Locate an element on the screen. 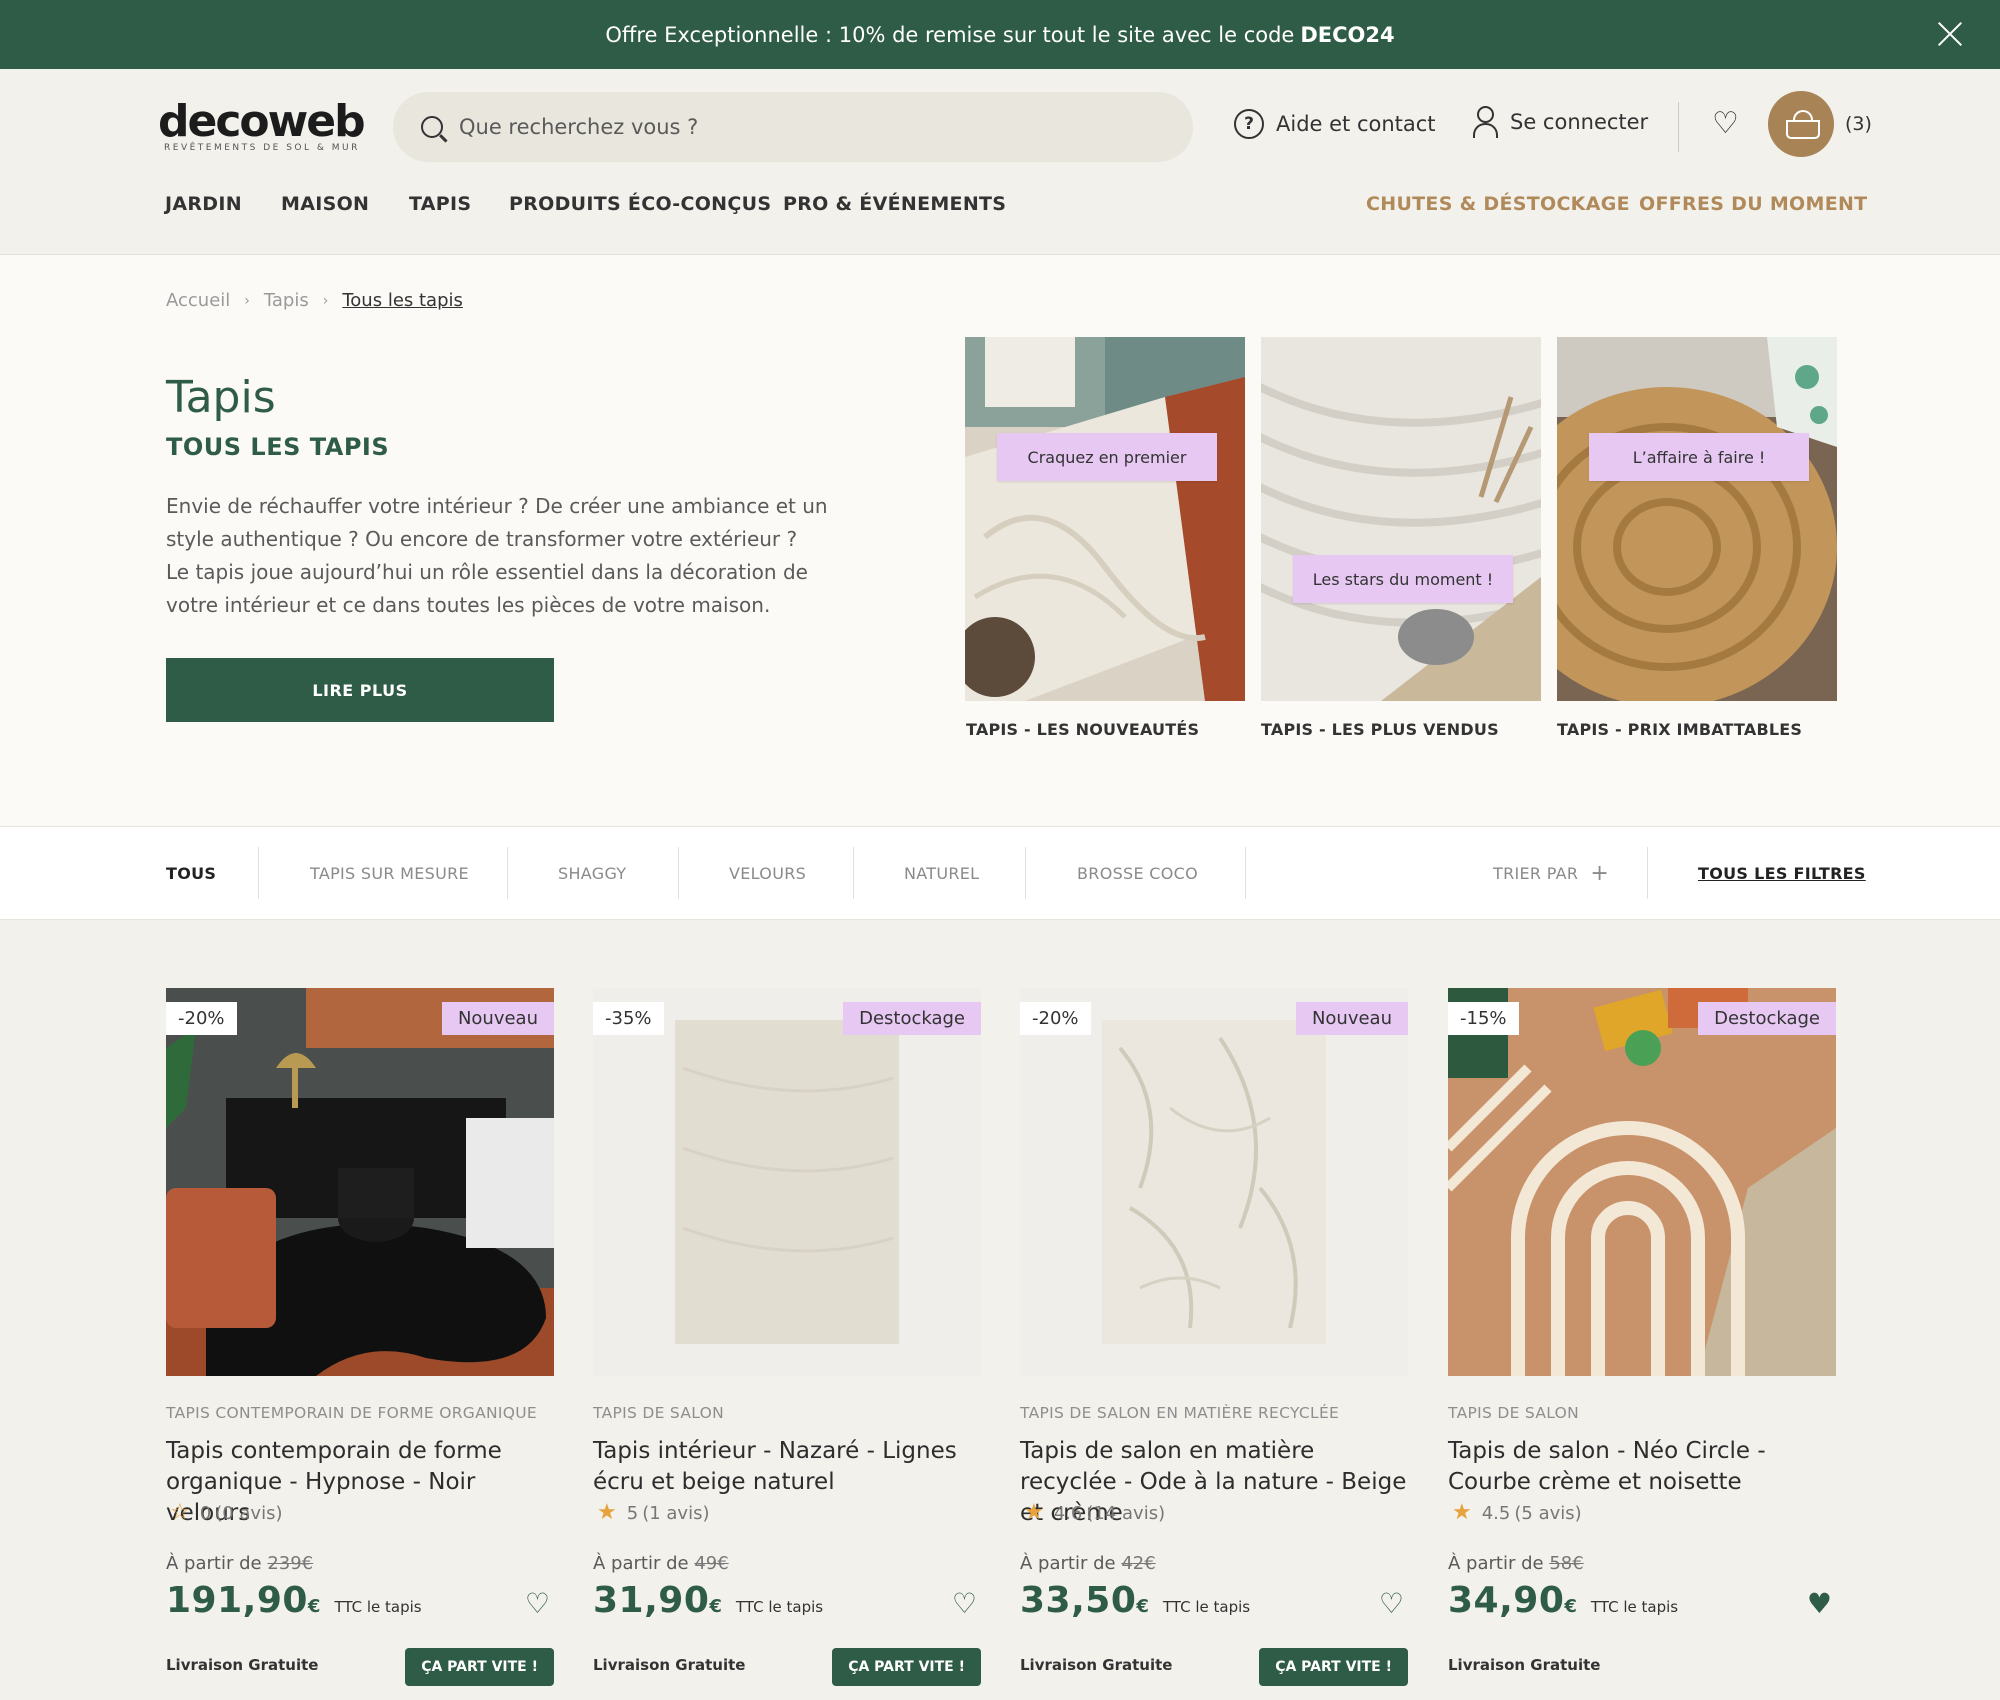  cart-button is located at coordinates (1801, 124).